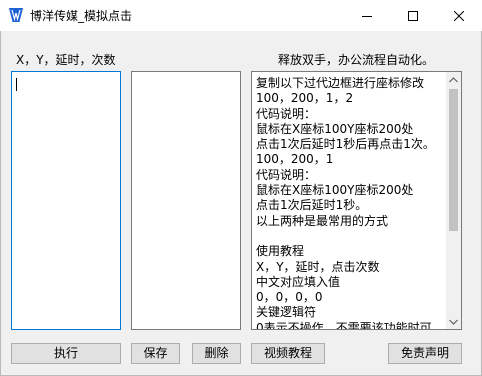 The height and width of the screenshot is (376, 482). I want to click on minimize-button, so click(367, 15).